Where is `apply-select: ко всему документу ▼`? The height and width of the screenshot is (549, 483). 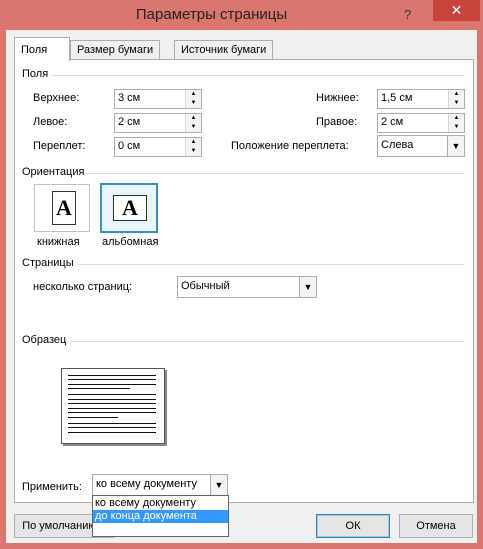 apply-select: ко всему документу ▼ is located at coordinates (160, 485).